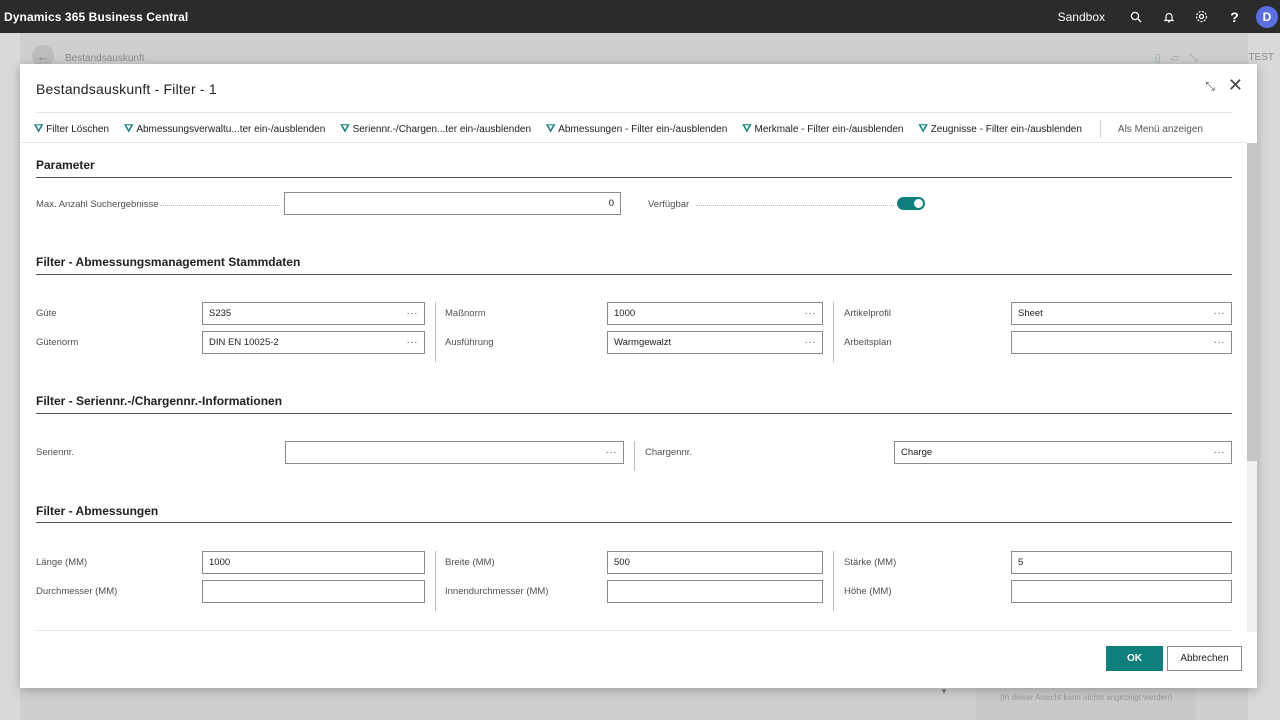  What do you see at coordinates (313, 342) in the screenshot?
I see `guetenorm-field: DIN EN 10025-2 ···` at bounding box center [313, 342].